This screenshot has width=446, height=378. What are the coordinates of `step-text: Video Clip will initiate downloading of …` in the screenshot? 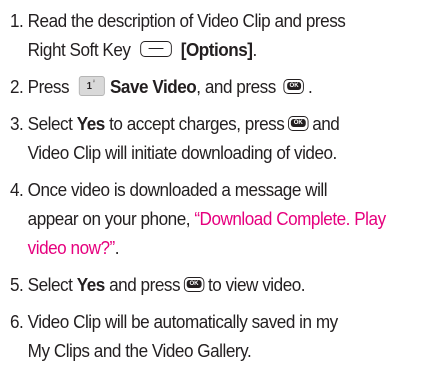 It's located at (182, 152).